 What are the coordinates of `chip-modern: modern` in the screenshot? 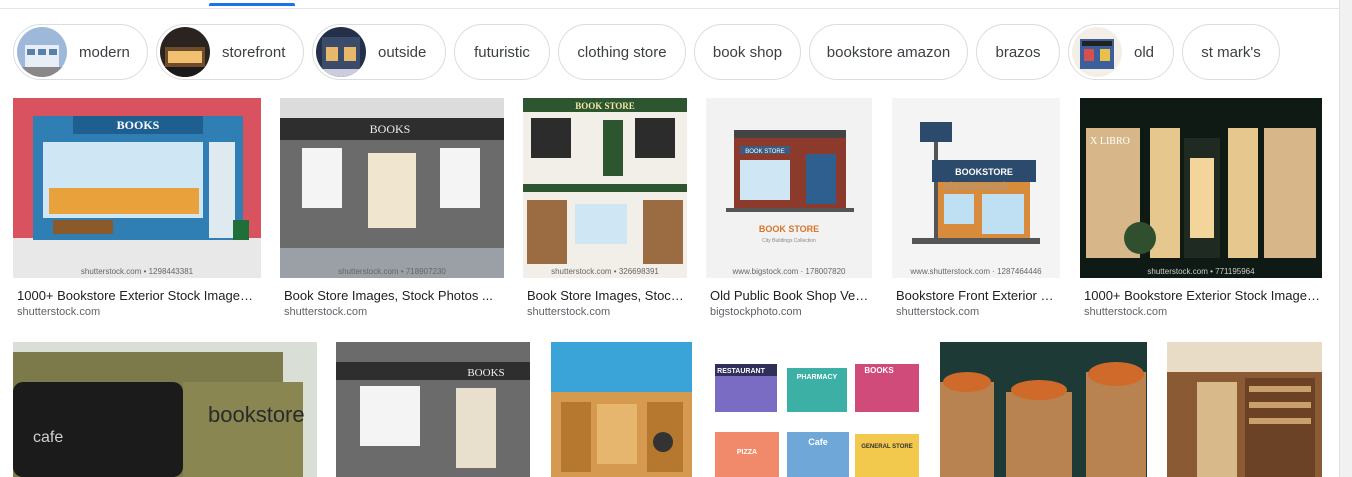 It's located at (80, 52).